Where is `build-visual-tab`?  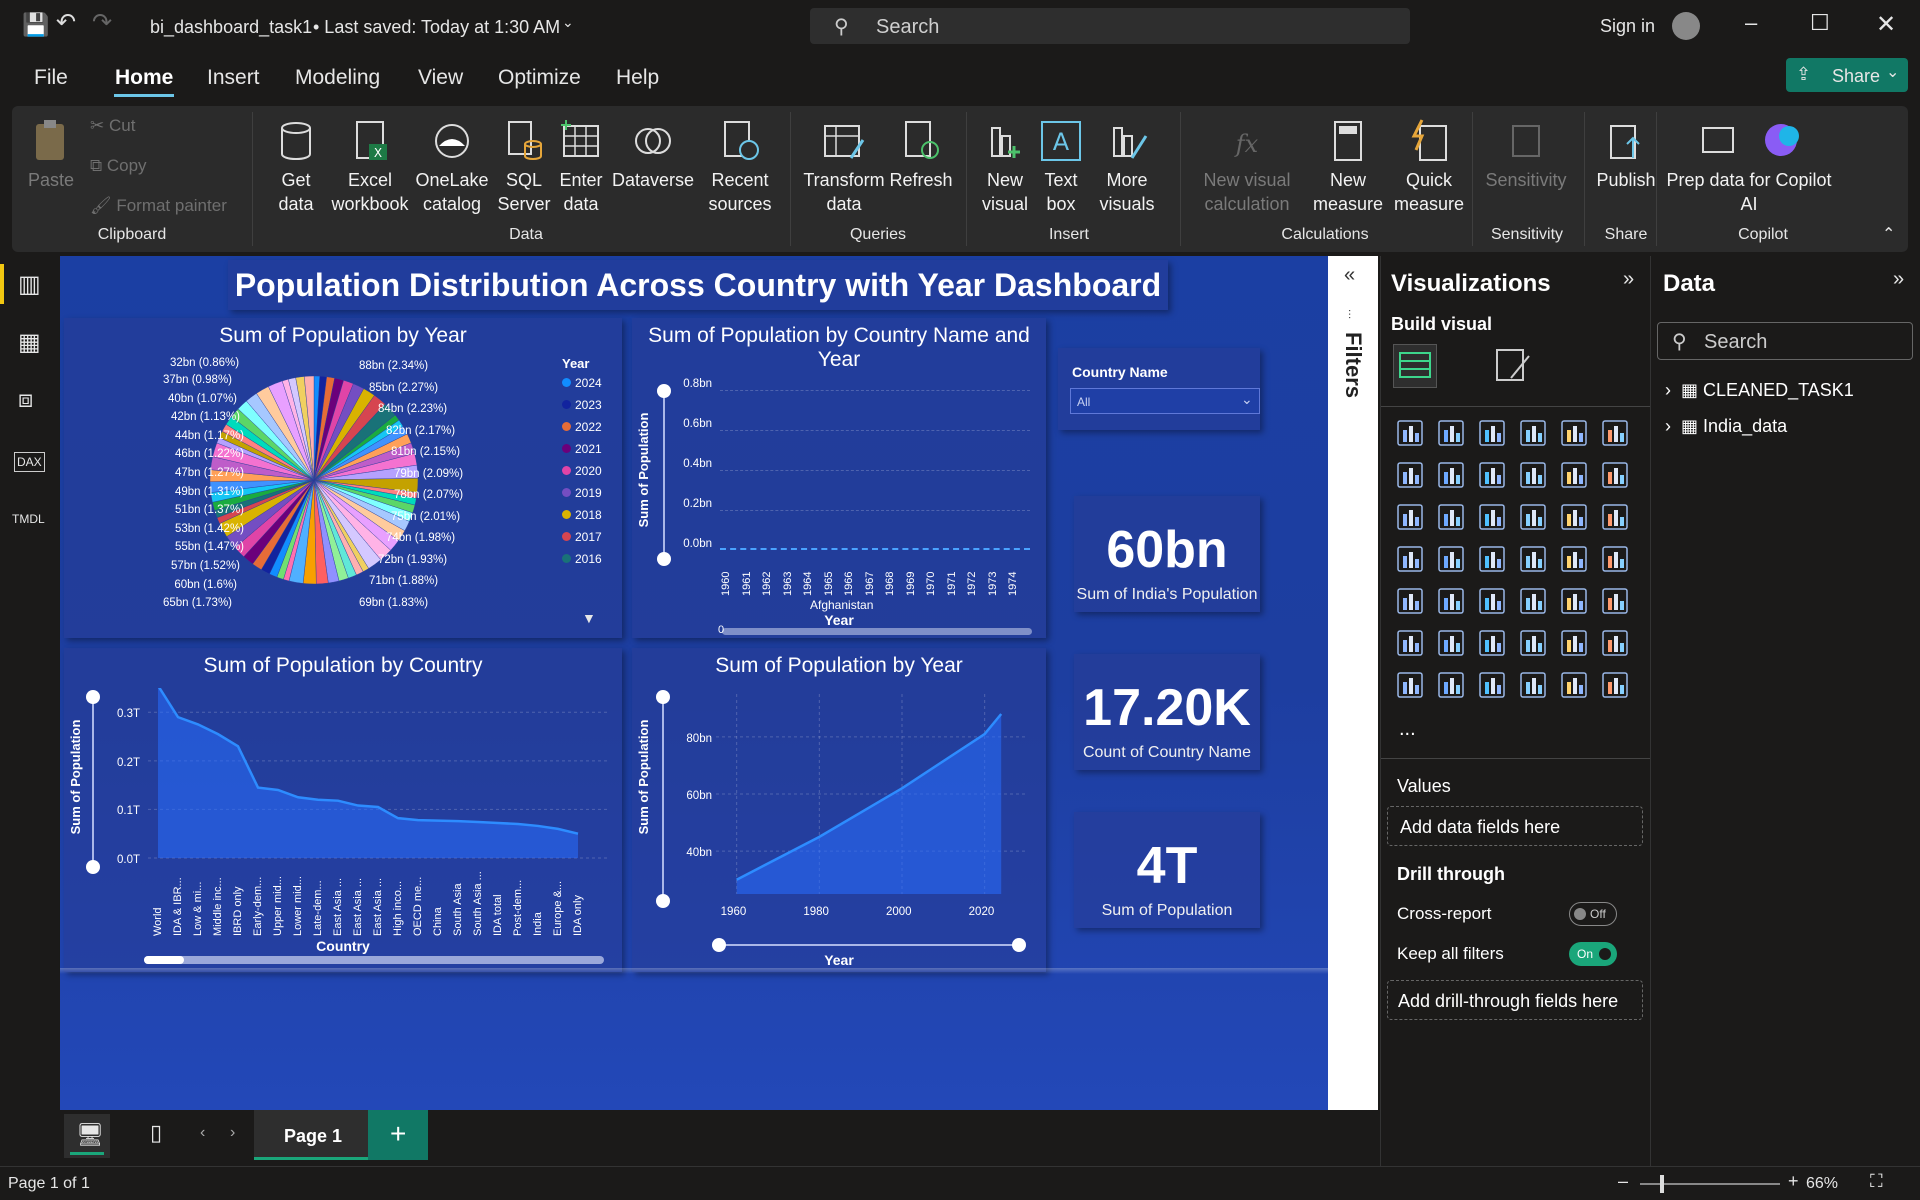 build-visual-tab is located at coordinates (1415, 366).